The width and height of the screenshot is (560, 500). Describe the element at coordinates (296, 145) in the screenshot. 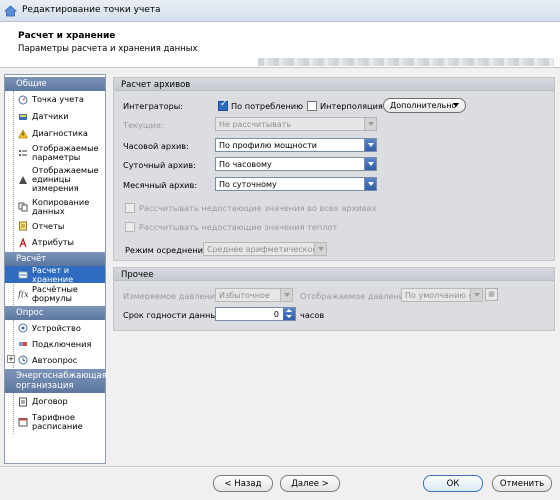

I see `hourly-archive-select: По профилю мощности` at that location.